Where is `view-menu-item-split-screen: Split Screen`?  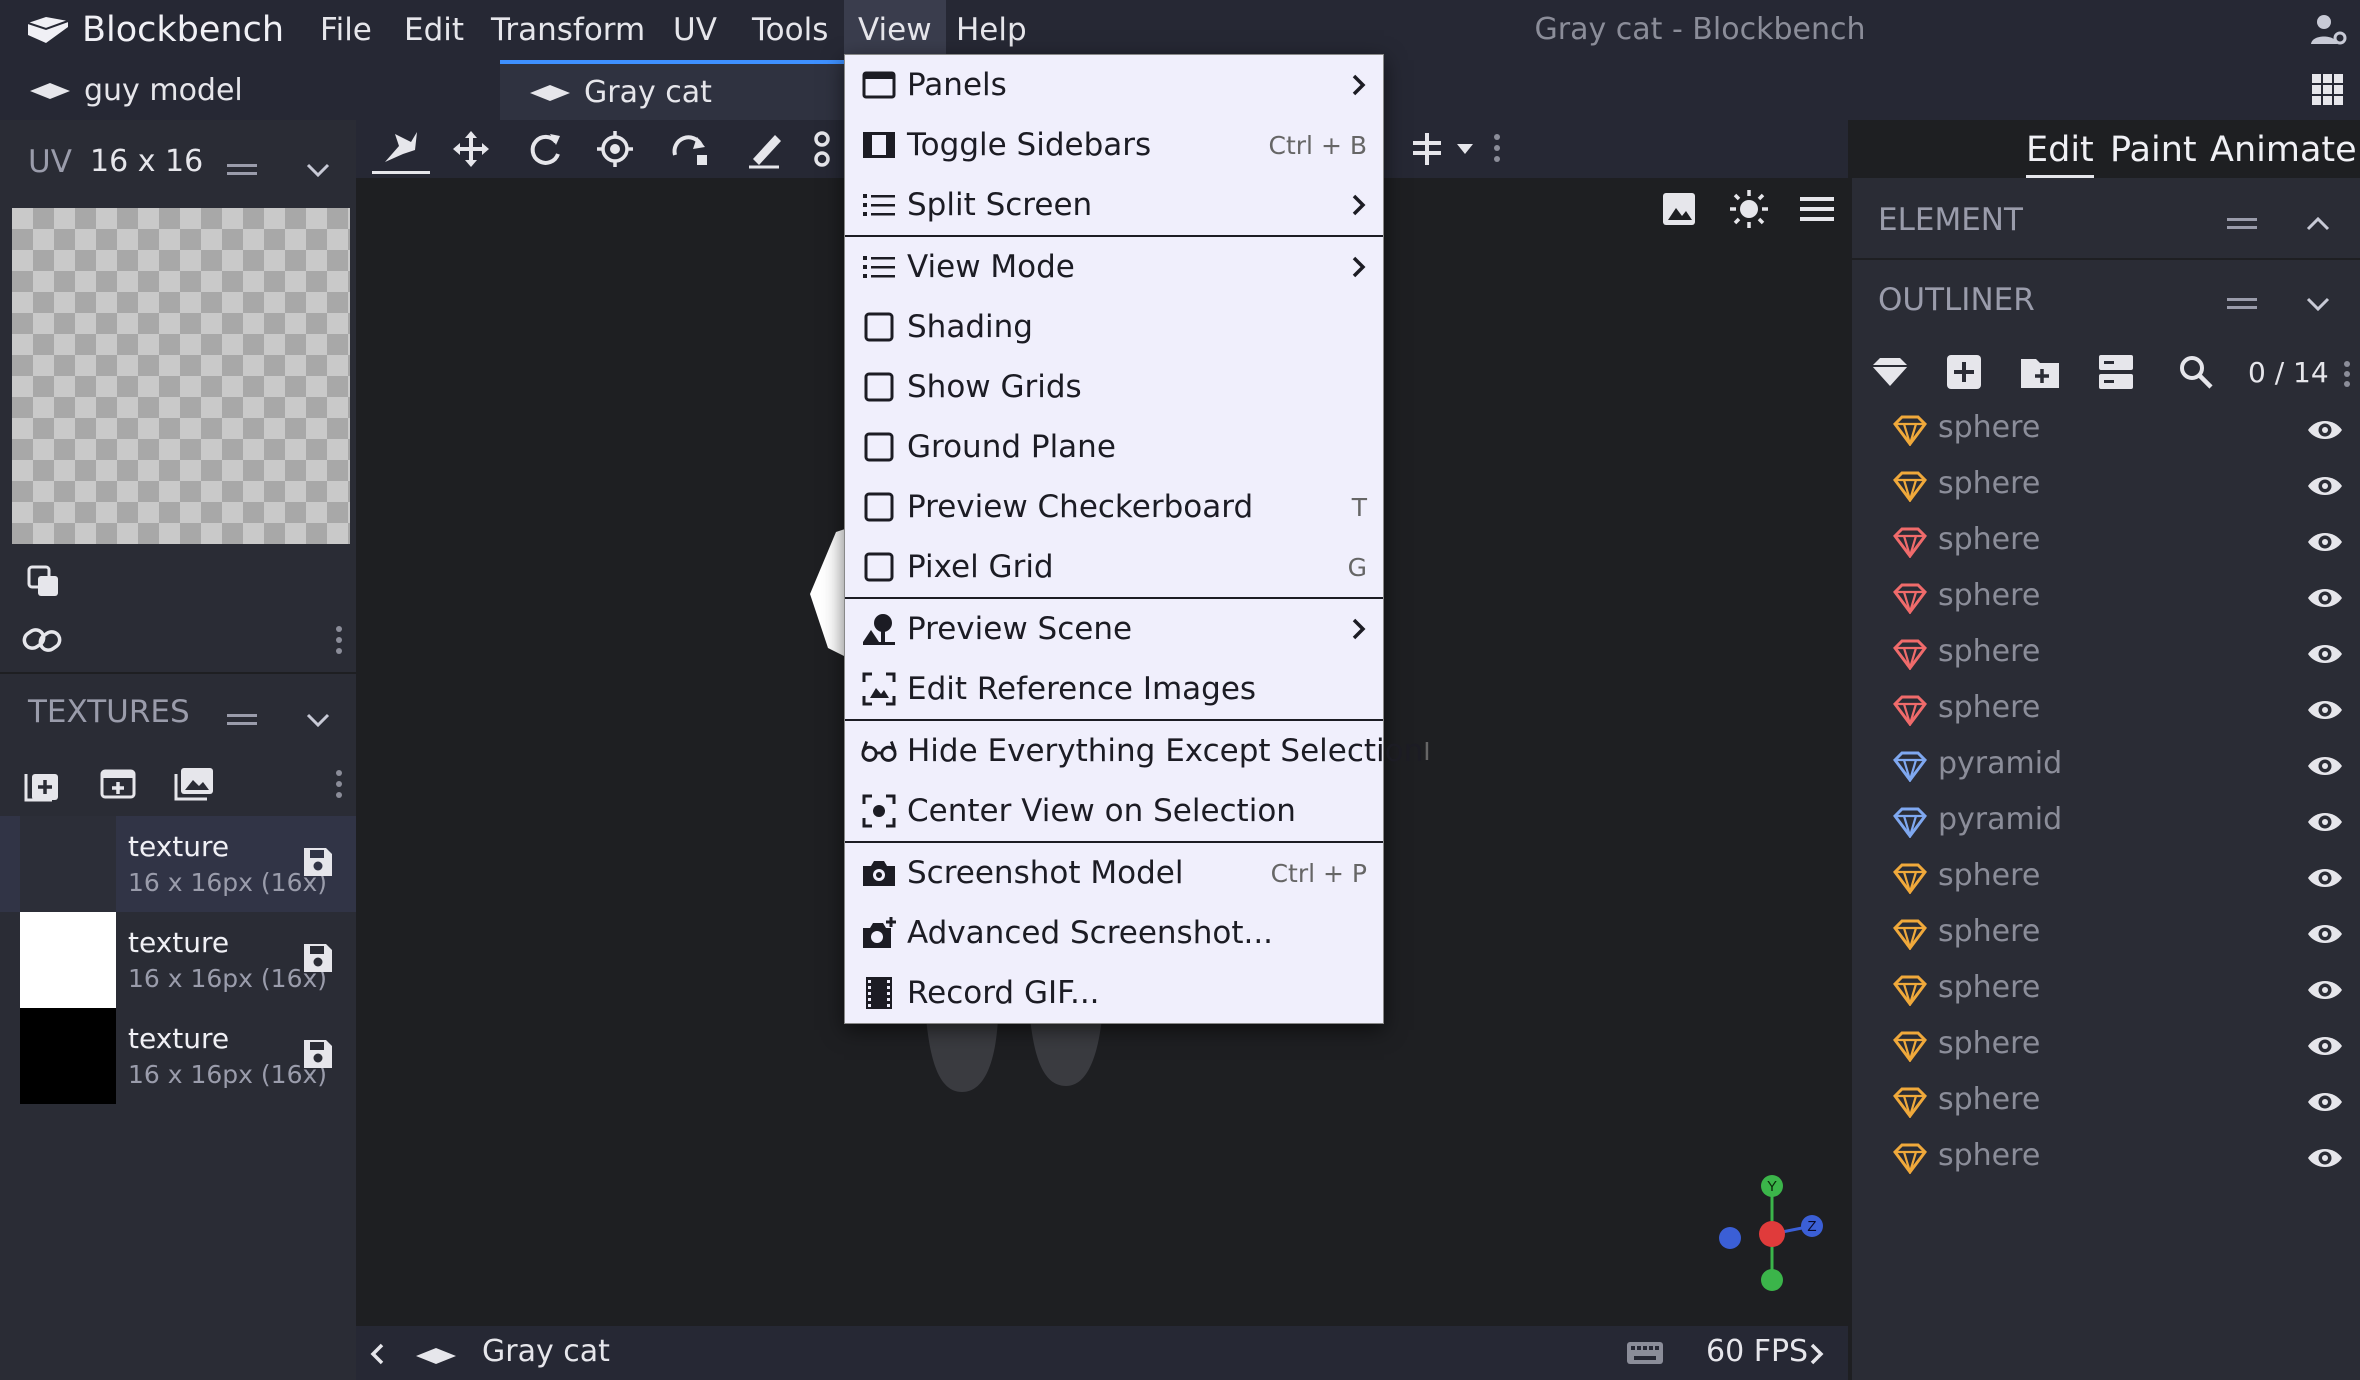
view-menu-item-split-screen: Split Screen is located at coordinates (1114, 205).